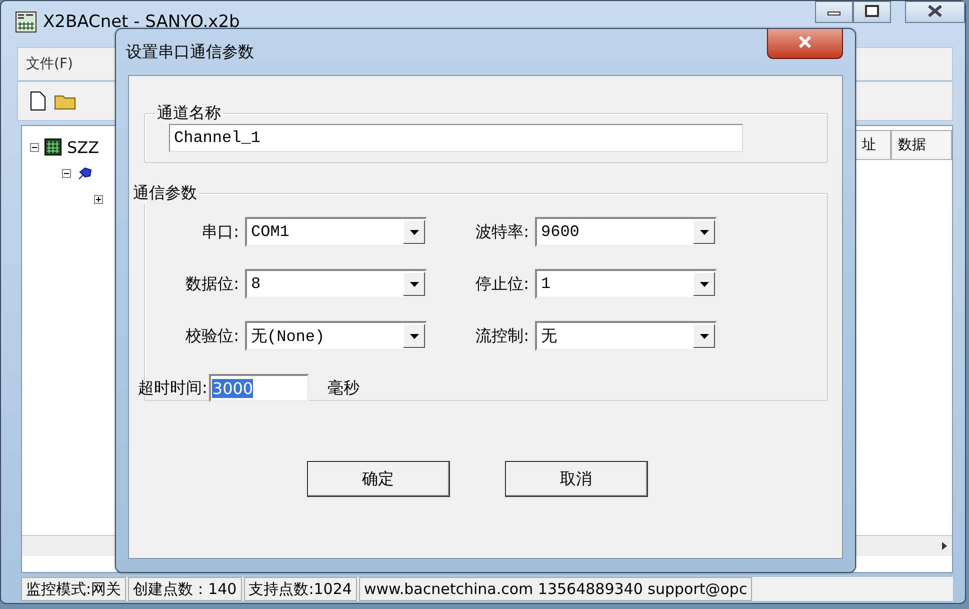 The width and height of the screenshot is (969, 609). Describe the element at coordinates (212, 336) in the screenshot. I see `field-label: 校验位:` at that location.